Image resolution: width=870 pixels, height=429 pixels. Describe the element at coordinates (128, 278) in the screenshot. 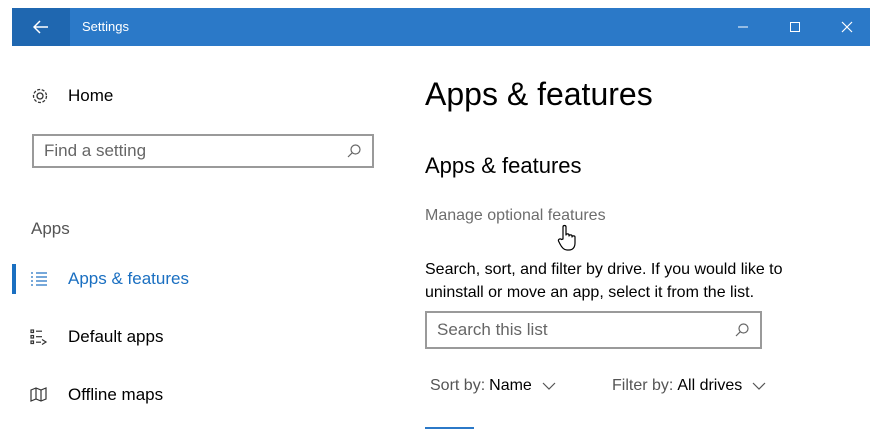

I see `sidebar-item-label: Apps & features` at that location.